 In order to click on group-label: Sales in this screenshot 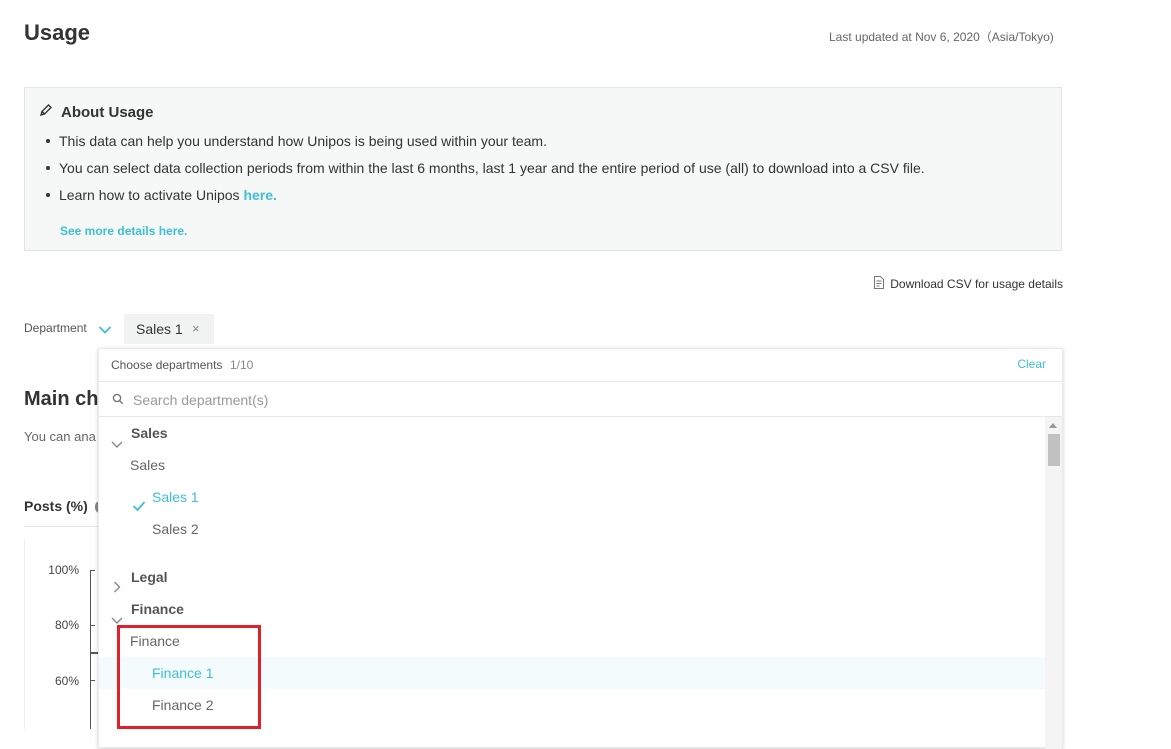, I will do `click(149, 433)`.